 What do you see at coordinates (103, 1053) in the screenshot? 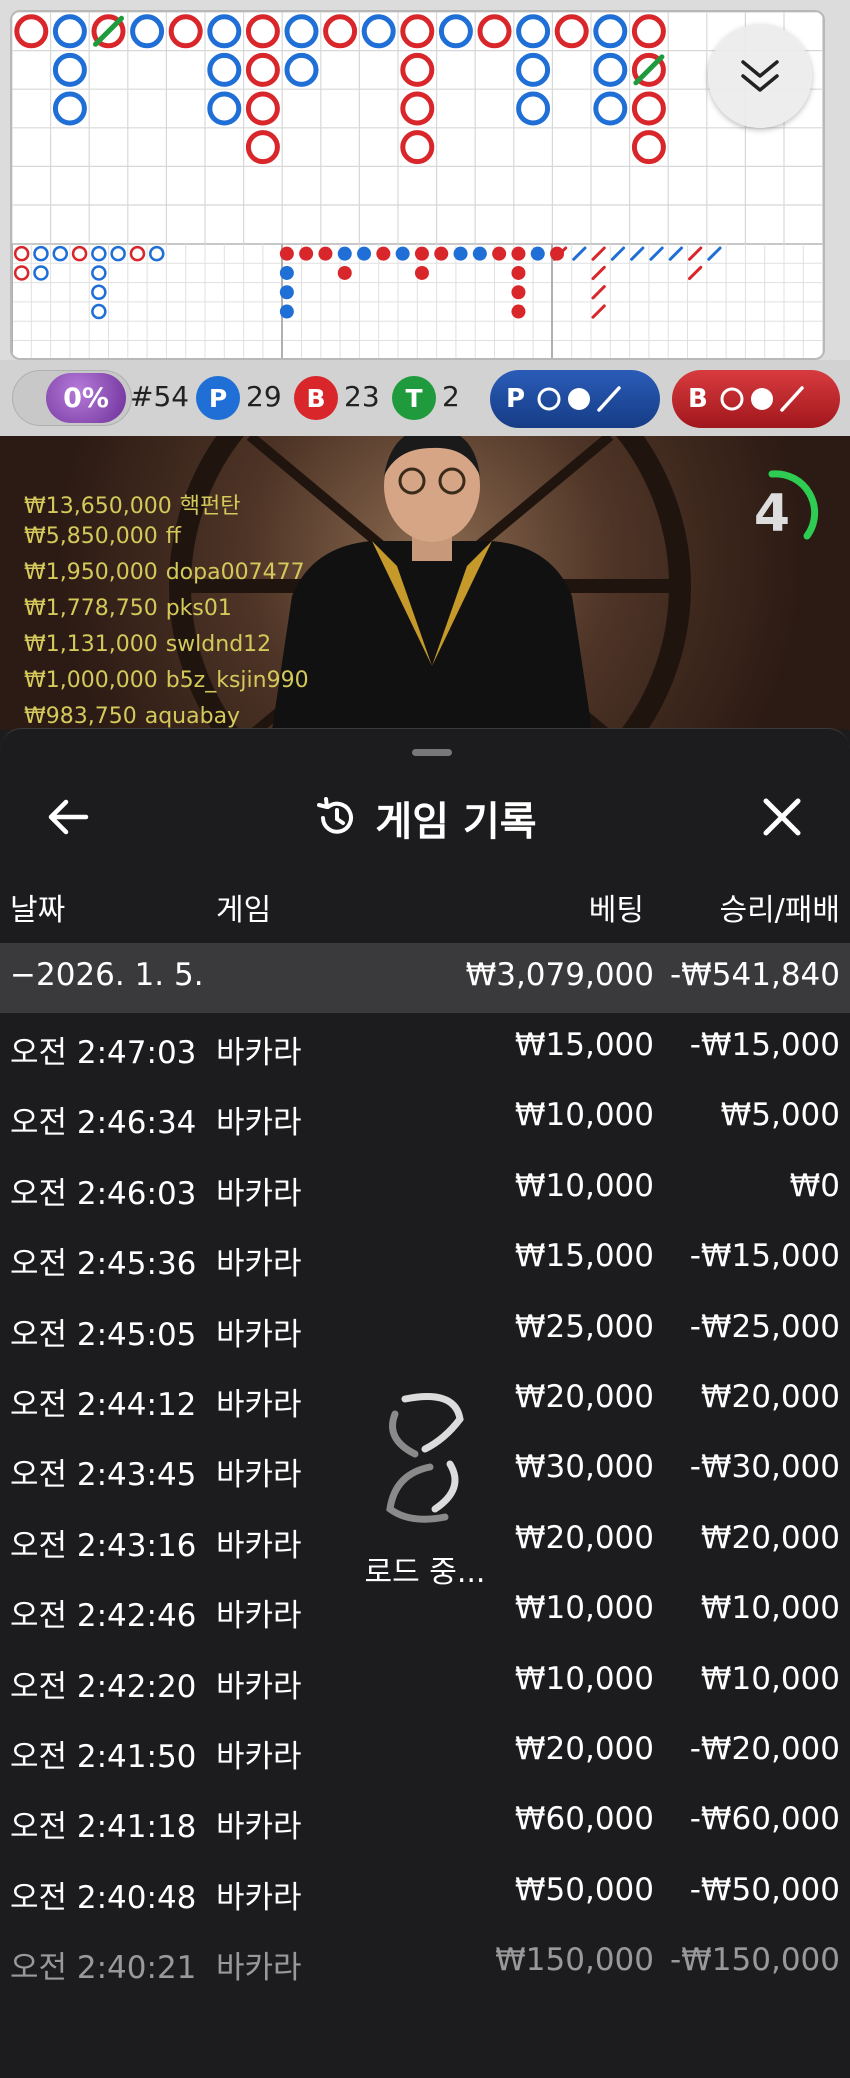
I see `row-time: 오전 2:47:03` at bounding box center [103, 1053].